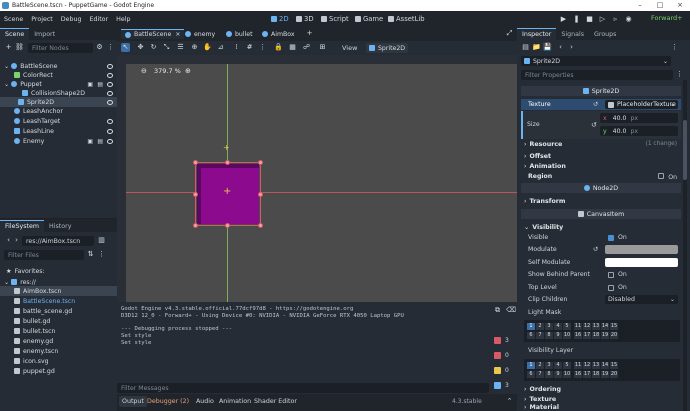 The image size is (690, 411). Describe the element at coordinates (19, 47) in the screenshot. I see `link-icon: ⛓` at that location.